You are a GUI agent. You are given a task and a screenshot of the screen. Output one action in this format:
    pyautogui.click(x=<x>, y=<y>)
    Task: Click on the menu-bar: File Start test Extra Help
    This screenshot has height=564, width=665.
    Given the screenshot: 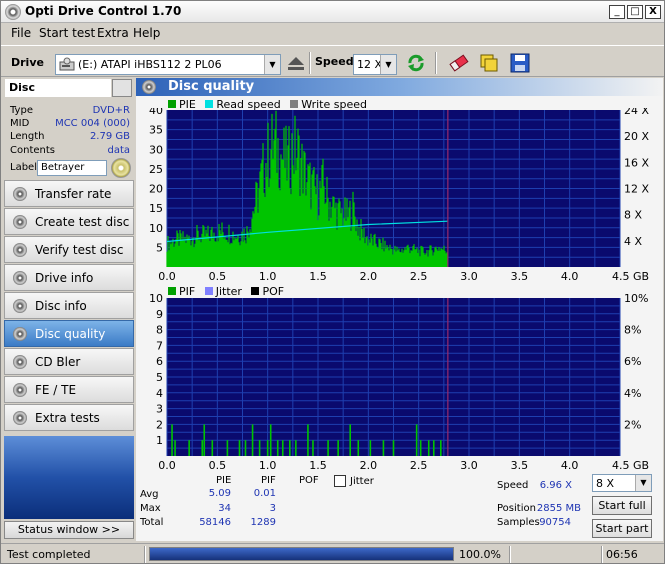 What is the action you would take?
    pyautogui.click(x=332, y=33)
    